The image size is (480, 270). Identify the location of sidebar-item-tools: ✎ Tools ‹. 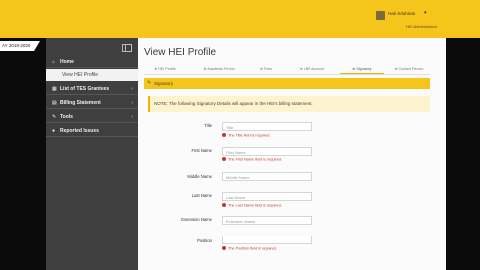
(92, 117).